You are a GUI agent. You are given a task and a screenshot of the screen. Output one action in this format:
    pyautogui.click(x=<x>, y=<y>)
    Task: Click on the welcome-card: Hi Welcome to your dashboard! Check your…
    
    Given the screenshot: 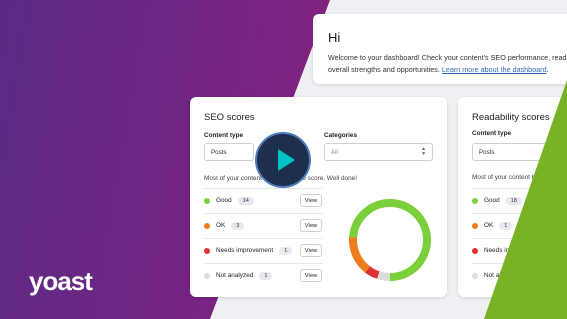 What is the action you would take?
    pyautogui.click(x=440, y=49)
    